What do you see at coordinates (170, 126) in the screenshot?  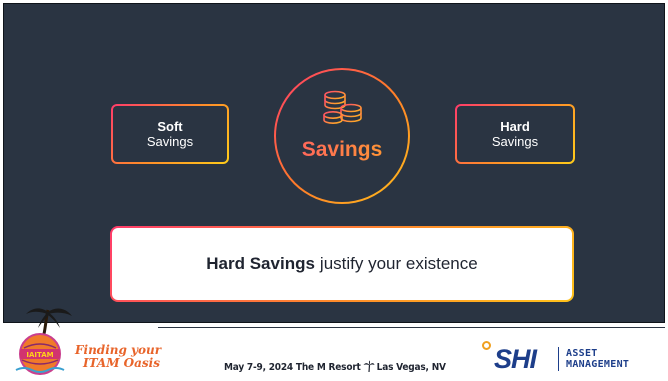 I see `soft-savings-title: Soft` at bounding box center [170, 126].